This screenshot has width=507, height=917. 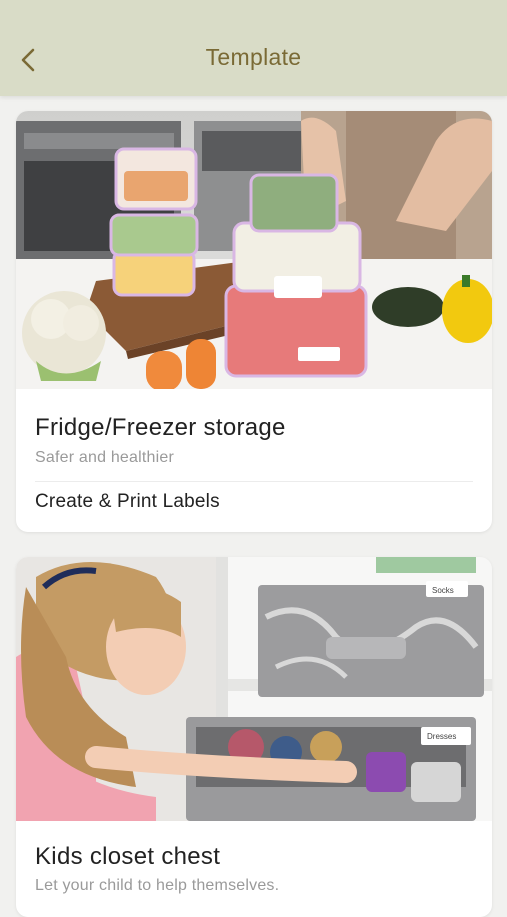 I want to click on create-print-labels-button: Create & Print Labels, so click(x=127, y=502).